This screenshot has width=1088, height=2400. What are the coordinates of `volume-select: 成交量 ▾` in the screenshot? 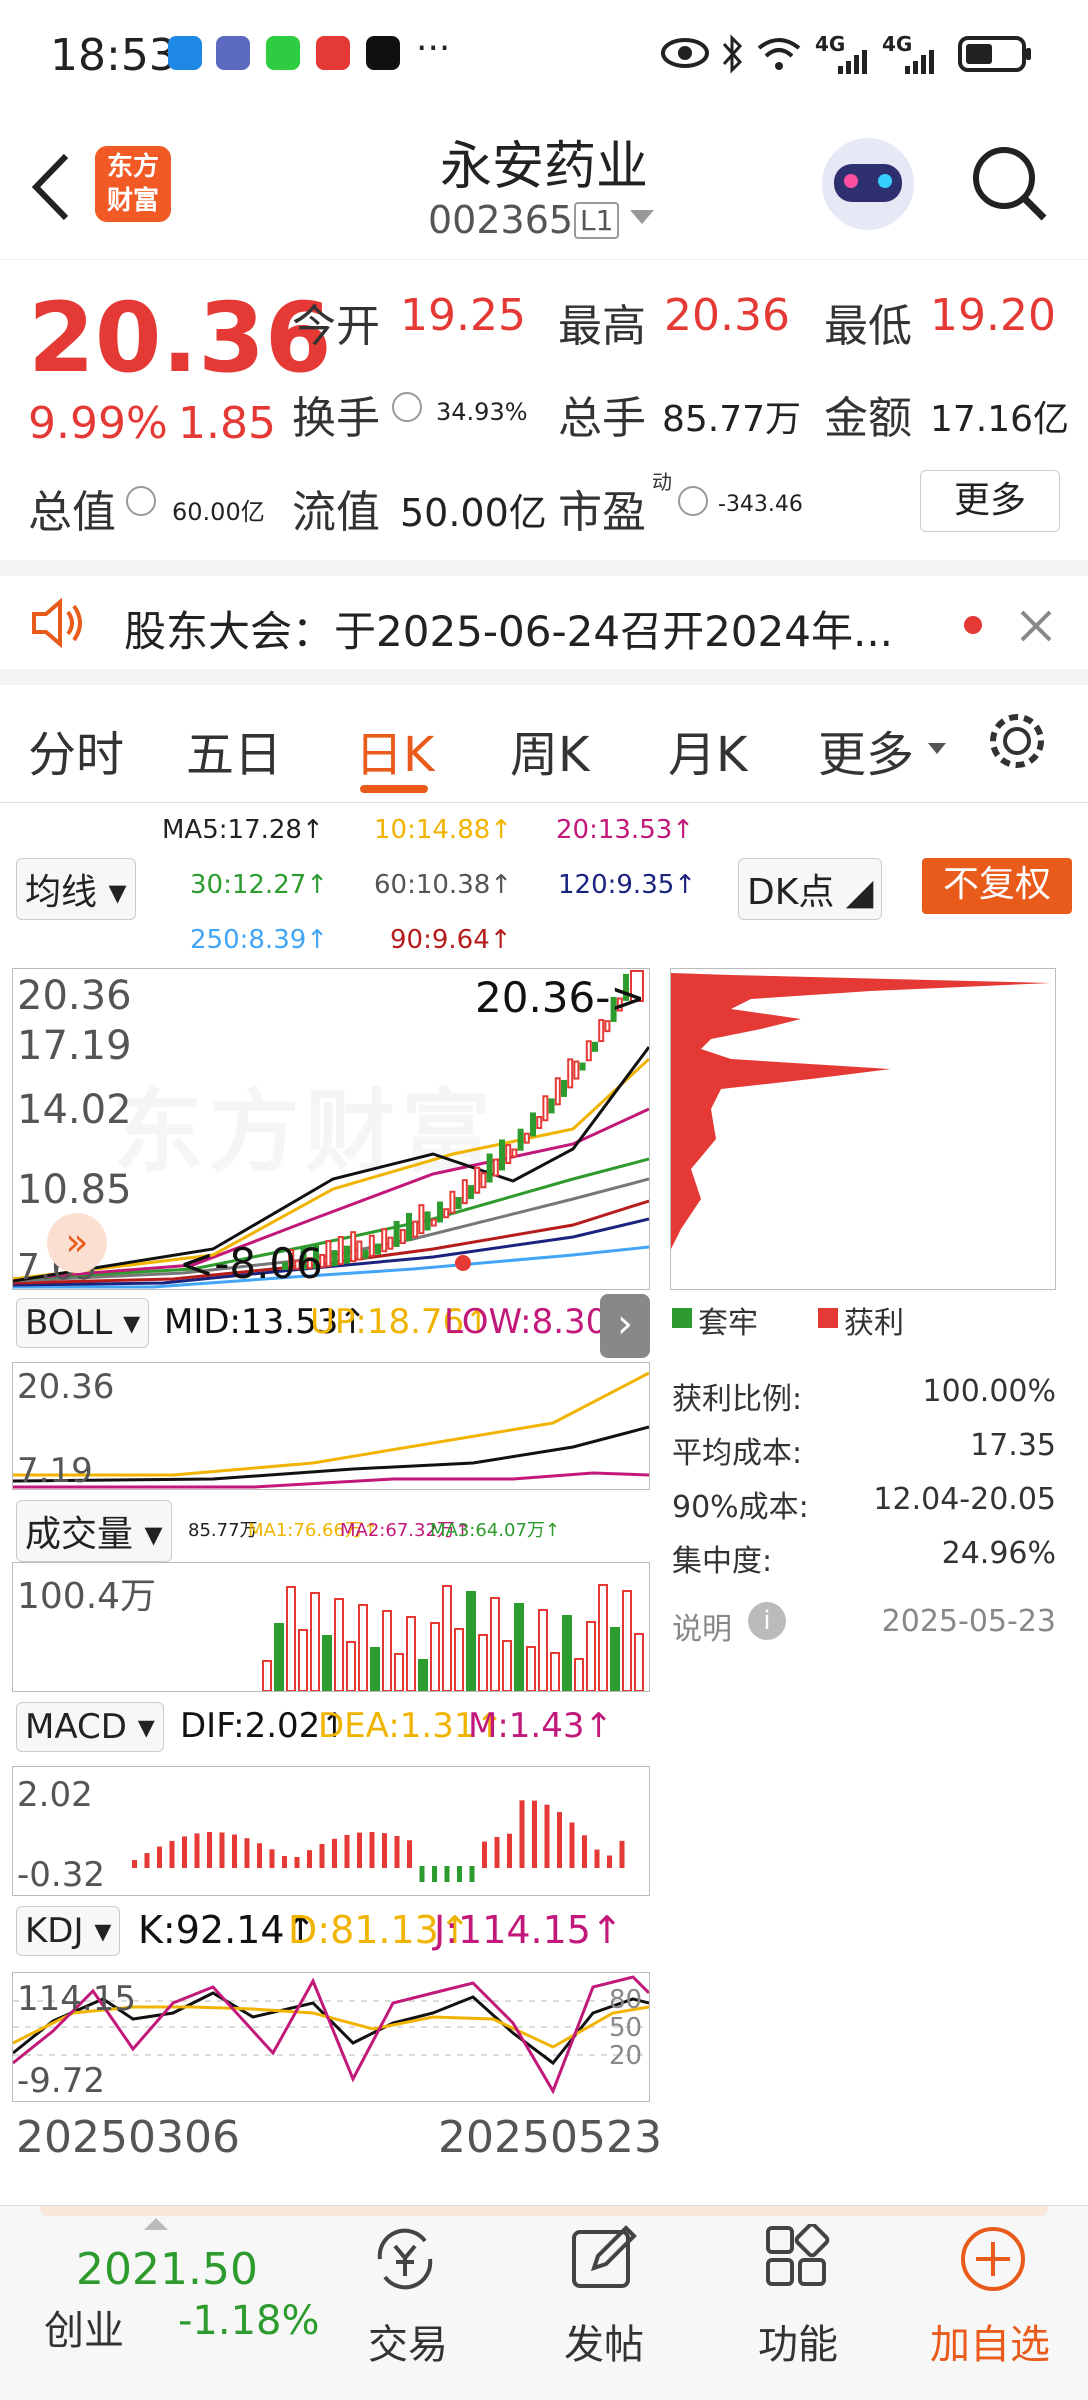 It's located at (94, 1531).